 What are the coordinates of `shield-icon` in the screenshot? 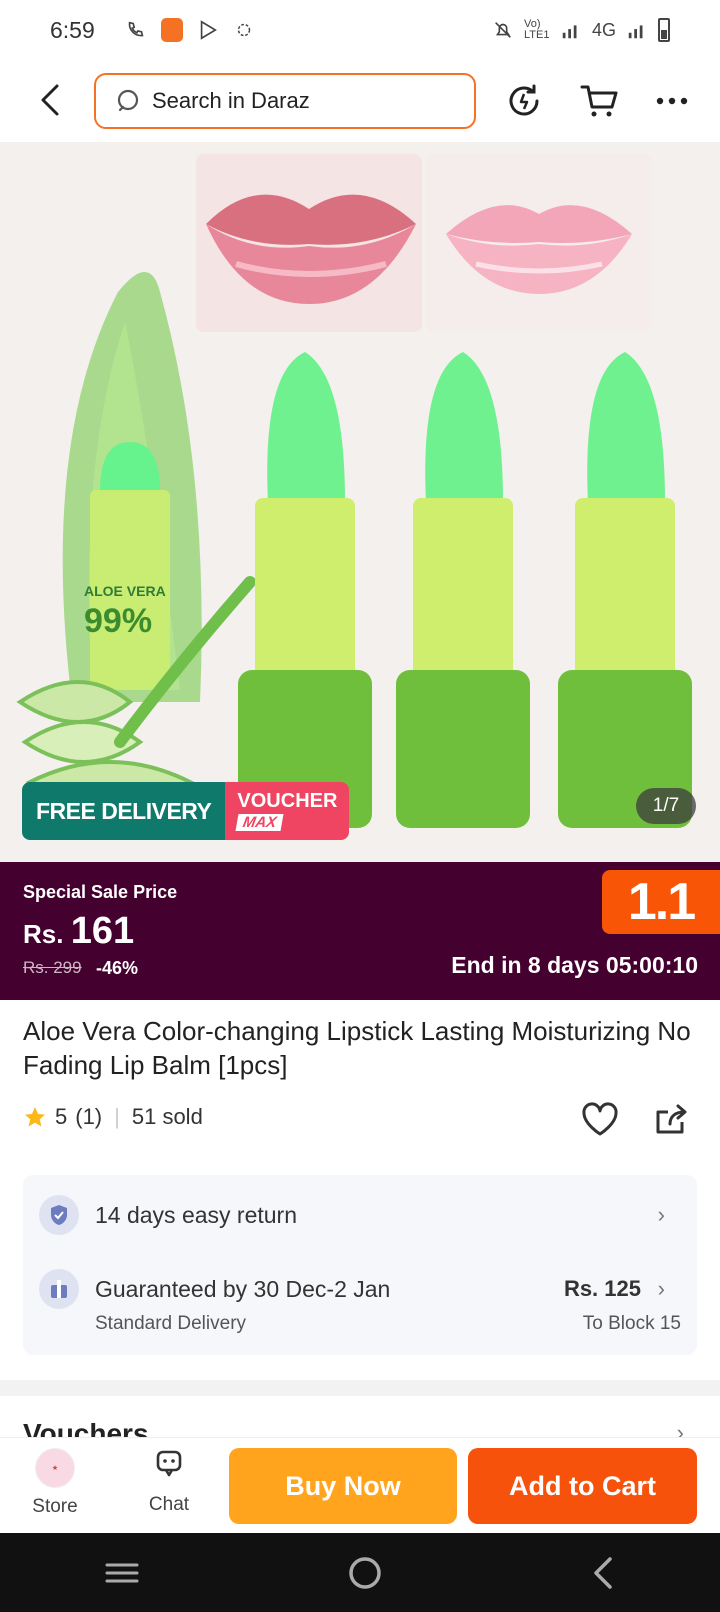 It's located at (59, 1215).